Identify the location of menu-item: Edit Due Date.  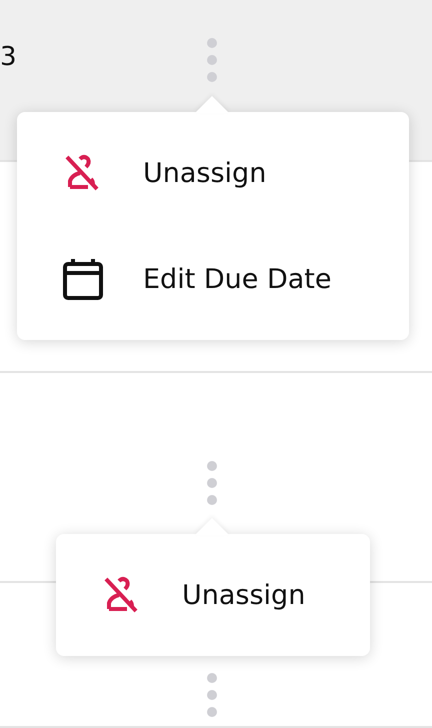
(213, 279).